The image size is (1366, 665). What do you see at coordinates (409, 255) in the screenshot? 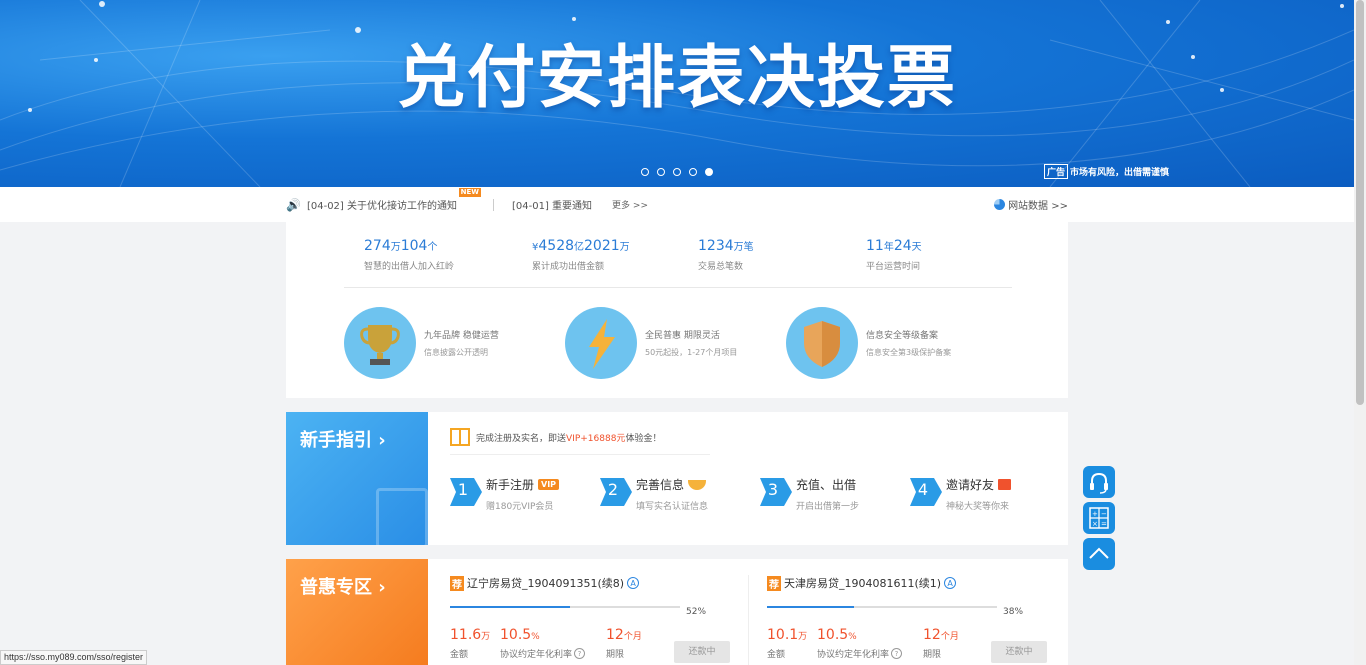
I see `stat-lenders: 274万104个 智慧的出借人加入红岭` at bounding box center [409, 255].